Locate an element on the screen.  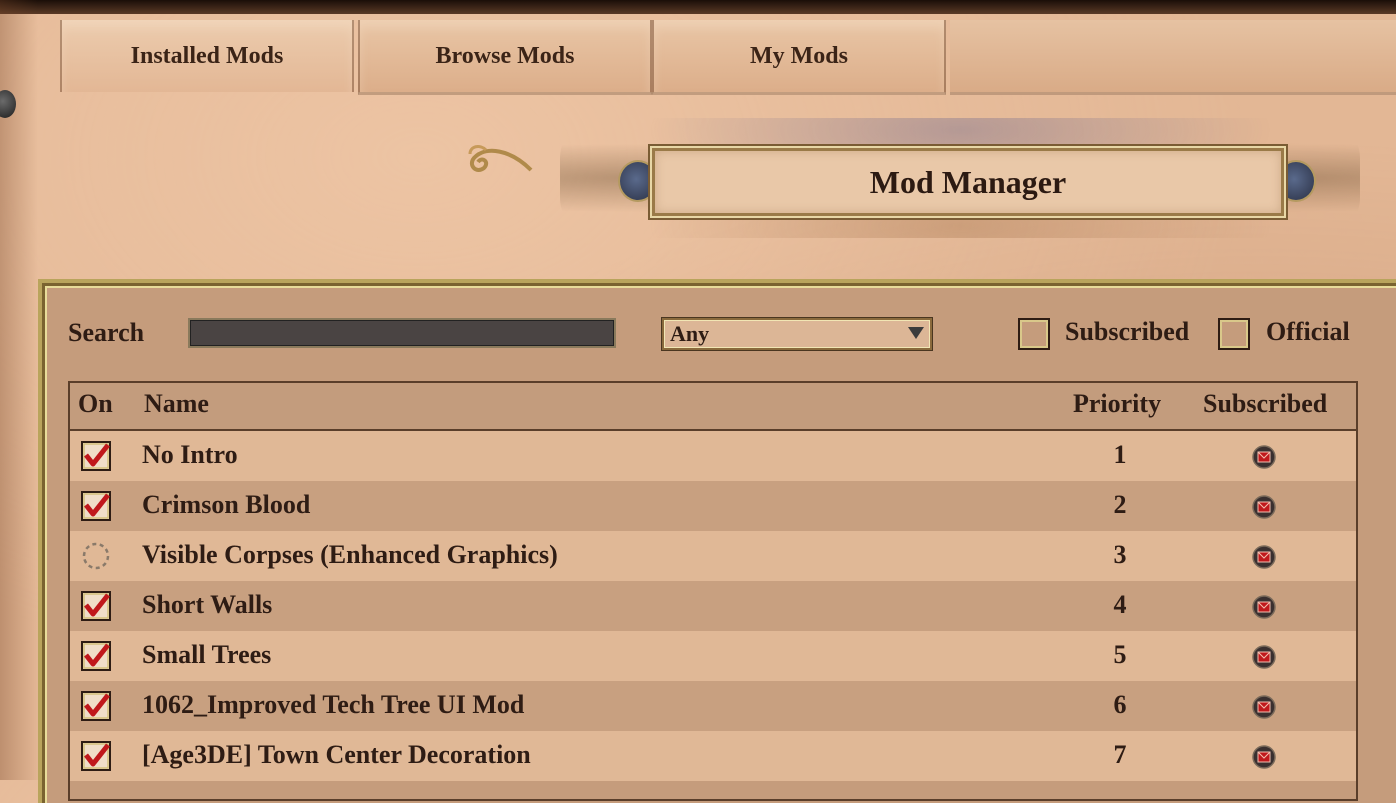
tab-bar: Installed Mods Browse Mods My Mods is located at coordinates (728, 55).